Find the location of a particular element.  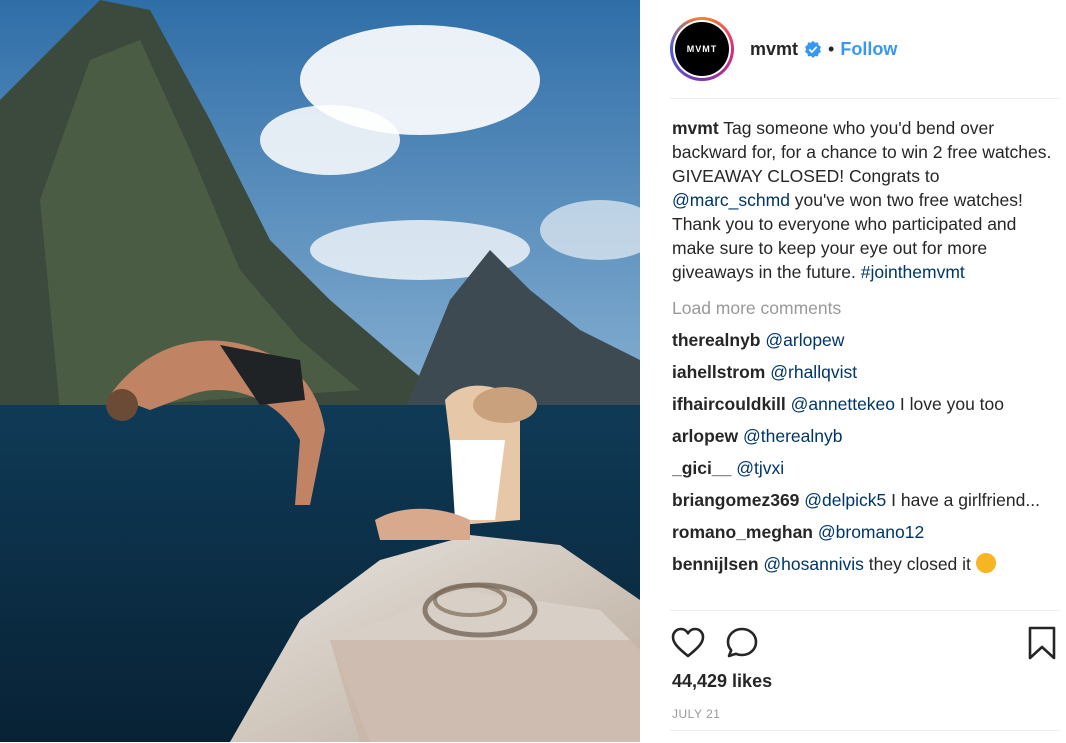

post-actions: 44,429 likes JULY 21 is located at coordinates (865, 676).